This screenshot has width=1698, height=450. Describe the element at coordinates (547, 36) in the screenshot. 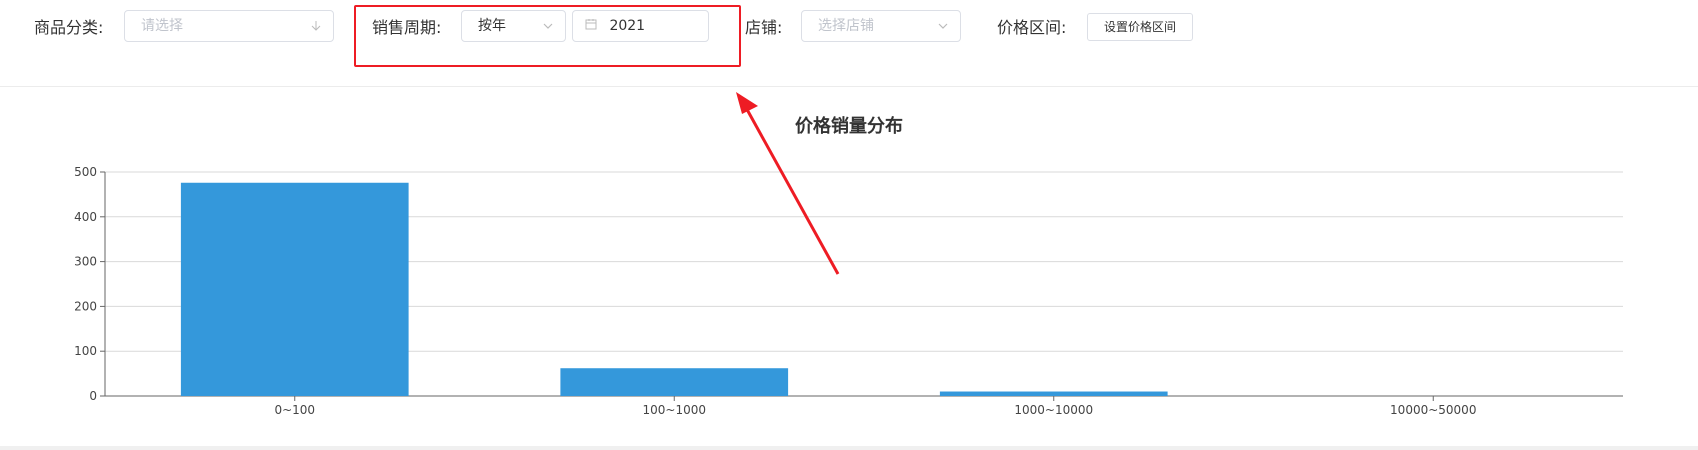

I see `annotation-highlight-box` at that location.